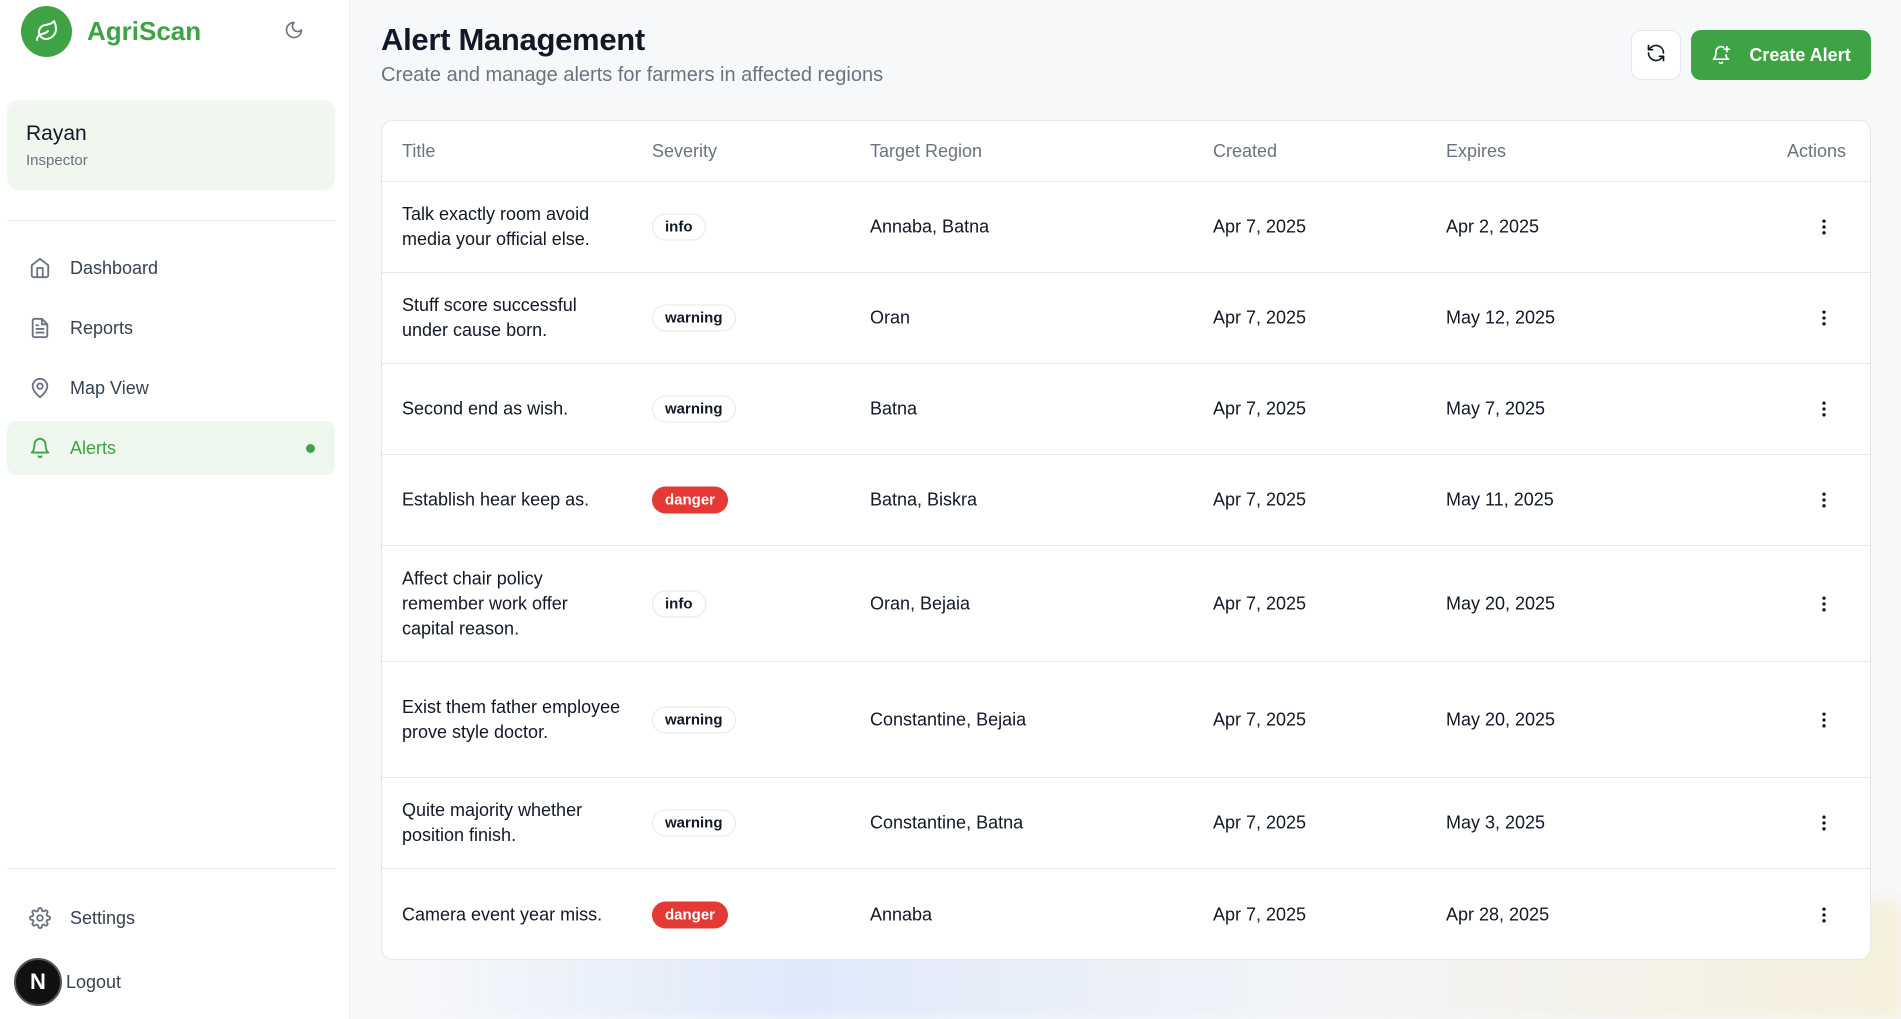 Image resolution: width=1901 pixels, height=1019 pixels. Describe the element at coordinates (1493, 226) in the screenshot. I see `cell-expires: Apr 2, 2025` at that location.